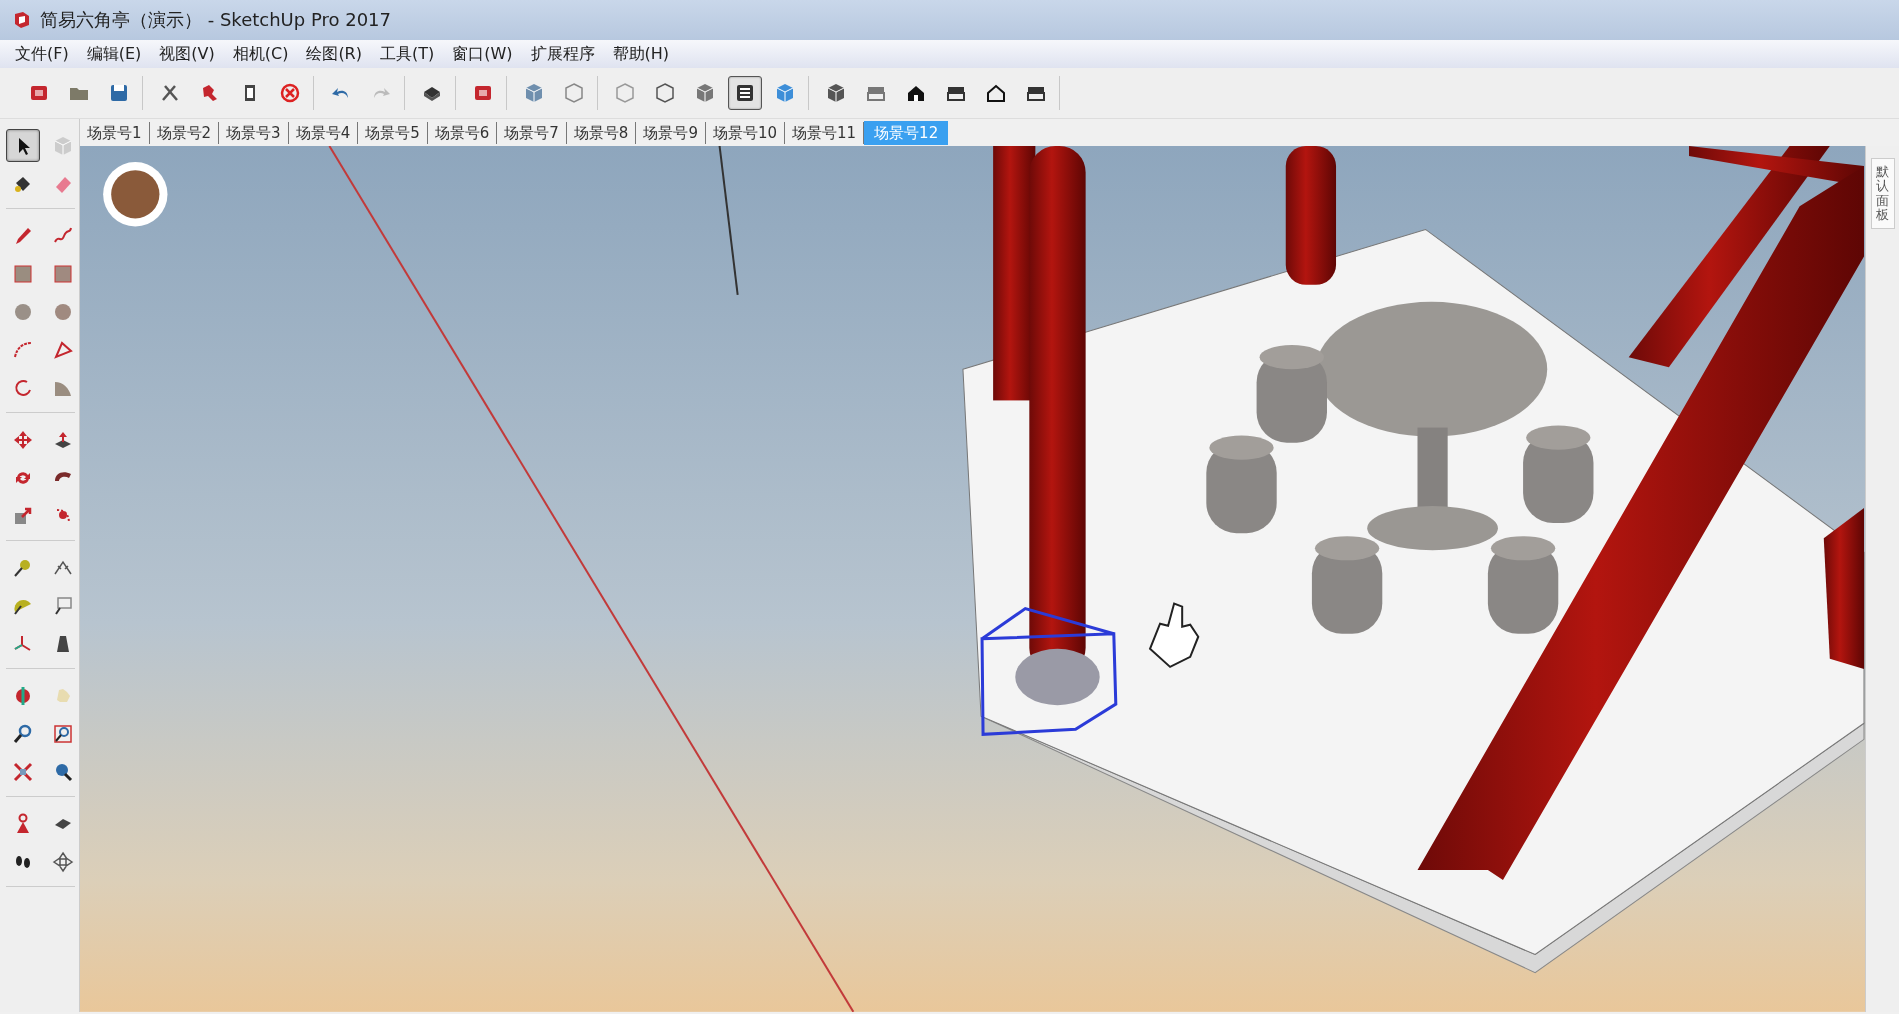  Describe the element at coordinates (745, 132) in the screenshot. I see `scene-tab: 场景号10` at that location.